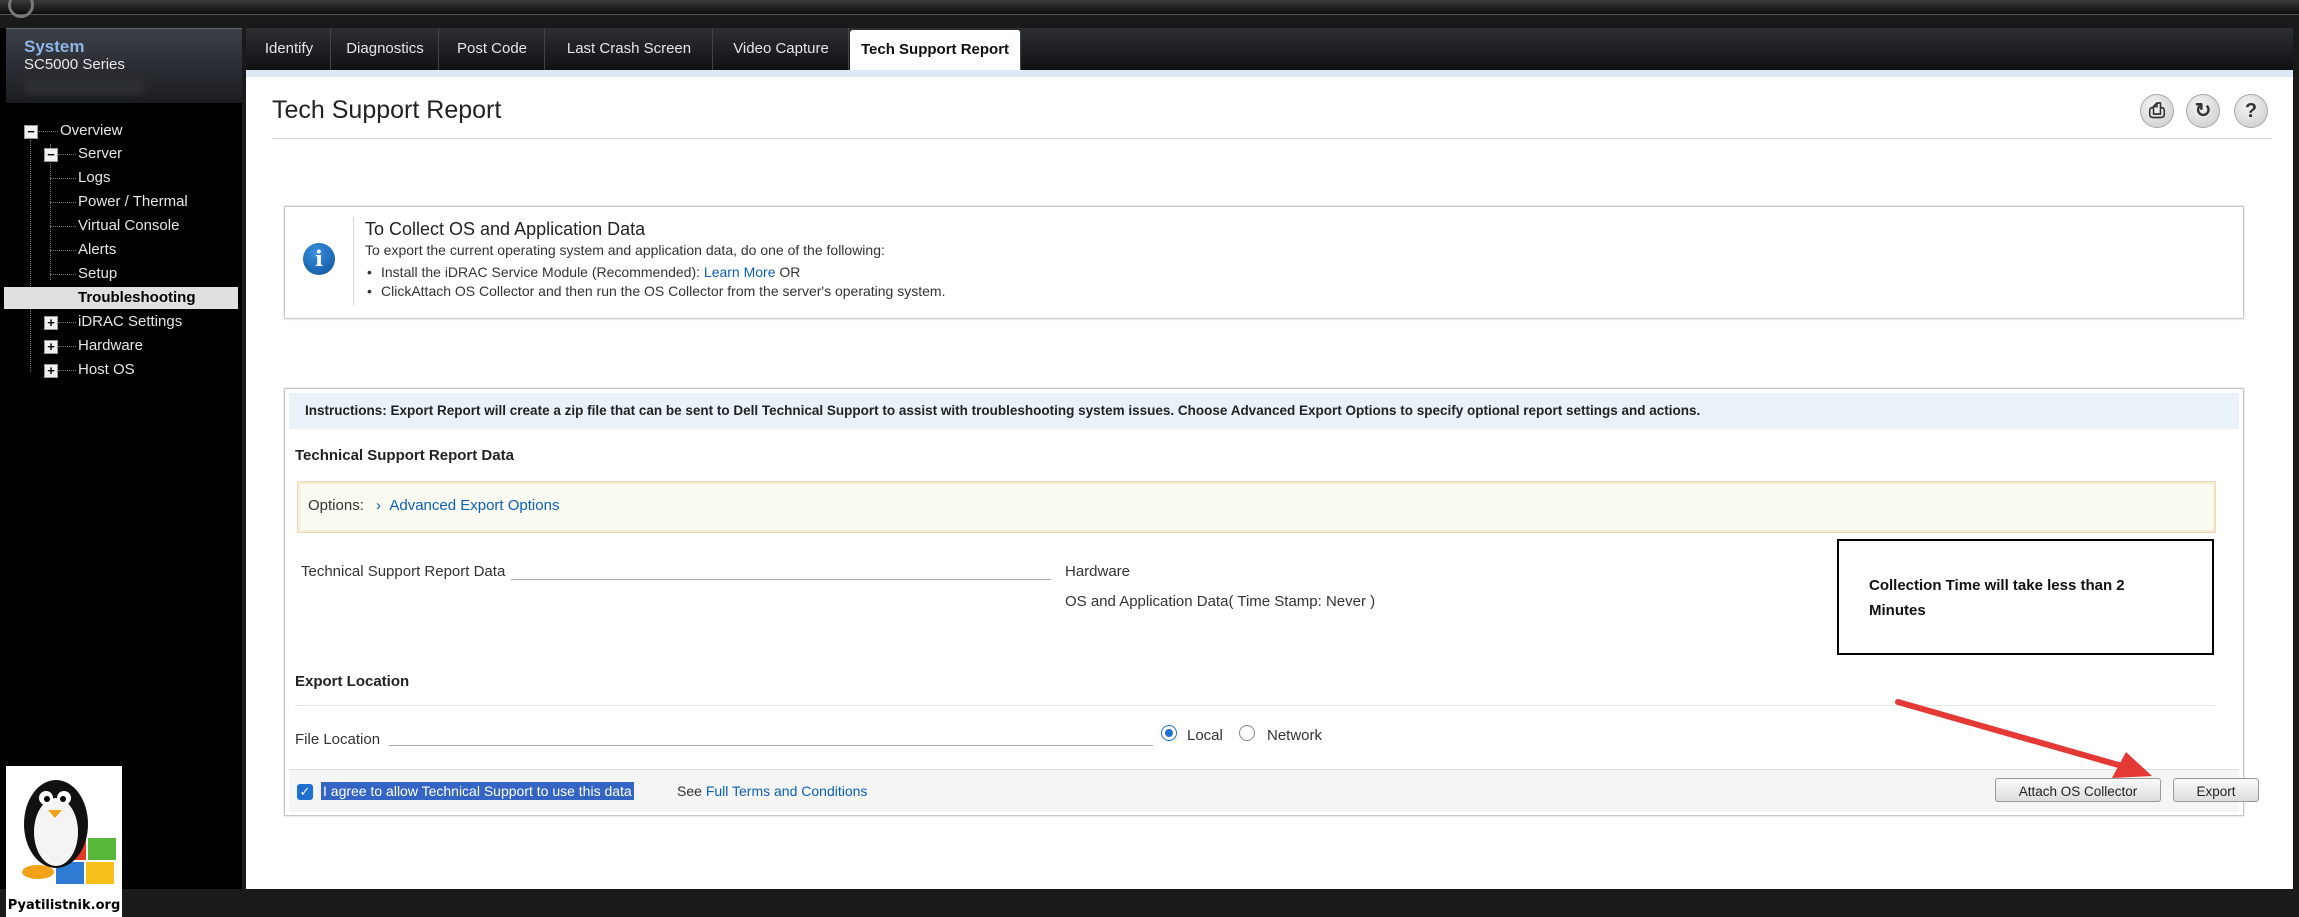  What do you see at coordinates (133, 202) in the screenshot?
I see `tree-item-power-thermal: Power / Thermal` at bounding box center [133, 202].